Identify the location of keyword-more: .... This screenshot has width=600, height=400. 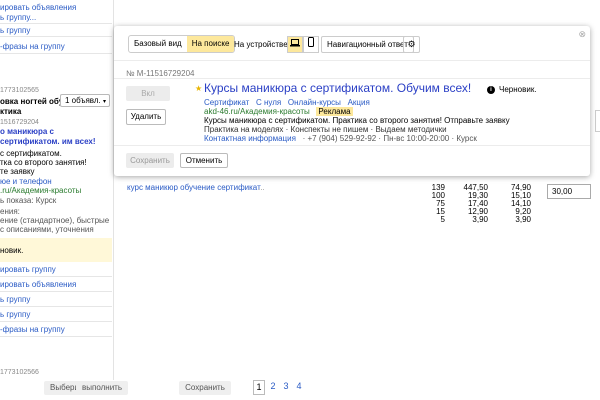
(261, 187).